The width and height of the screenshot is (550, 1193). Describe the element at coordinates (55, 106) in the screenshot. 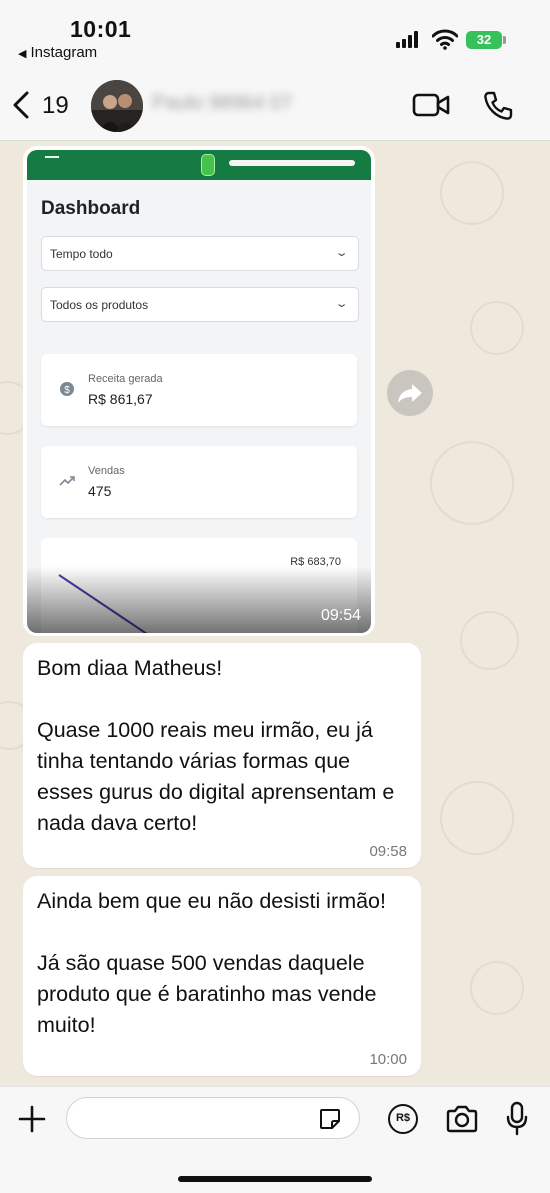

I see `unread-count: 19` at that location.